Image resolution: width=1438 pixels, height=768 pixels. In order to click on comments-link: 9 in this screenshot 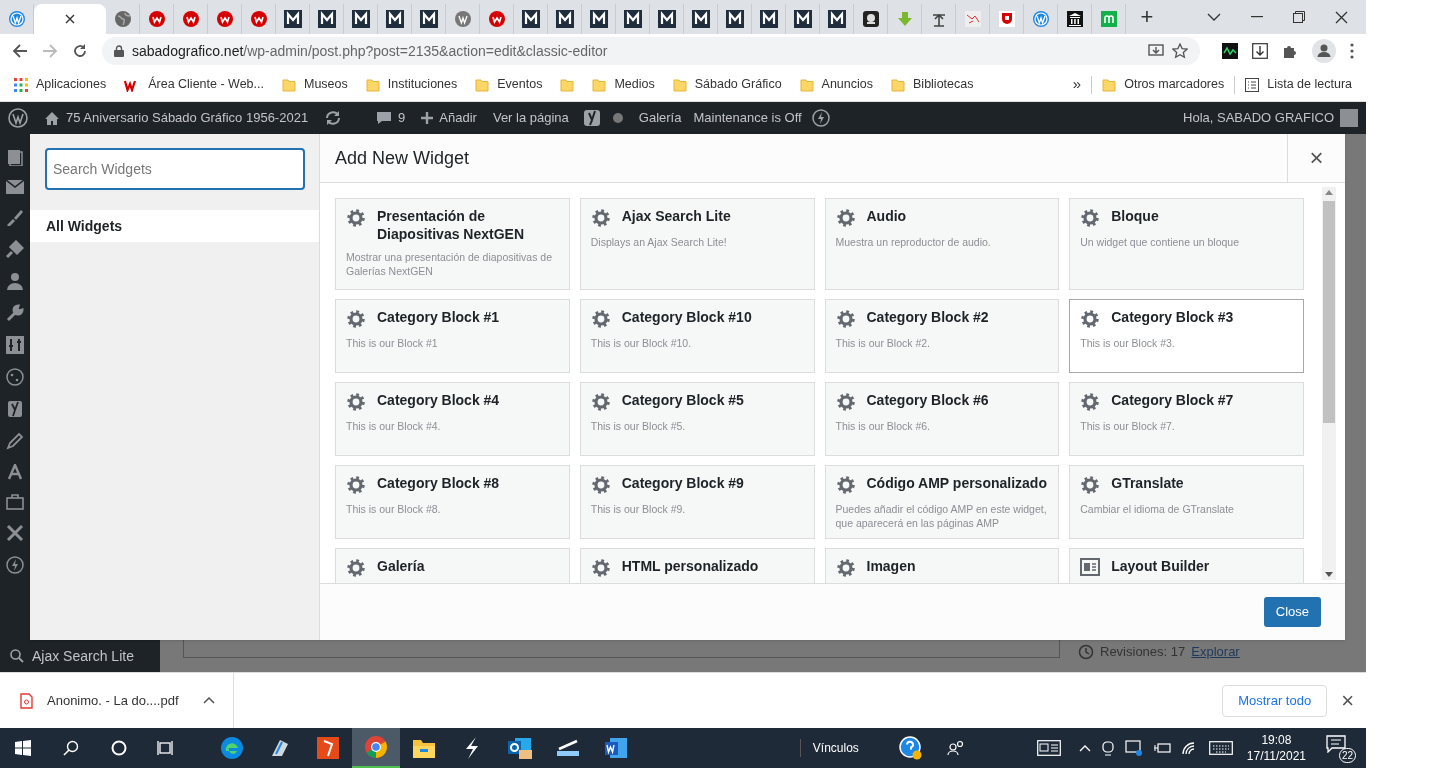, I will do `click(391, 118)`.